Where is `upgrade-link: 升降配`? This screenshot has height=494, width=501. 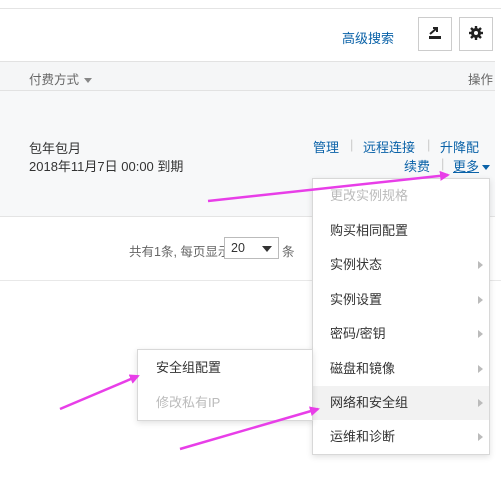 upgrade-link: 升降配 is located at coordinates (459, 146).